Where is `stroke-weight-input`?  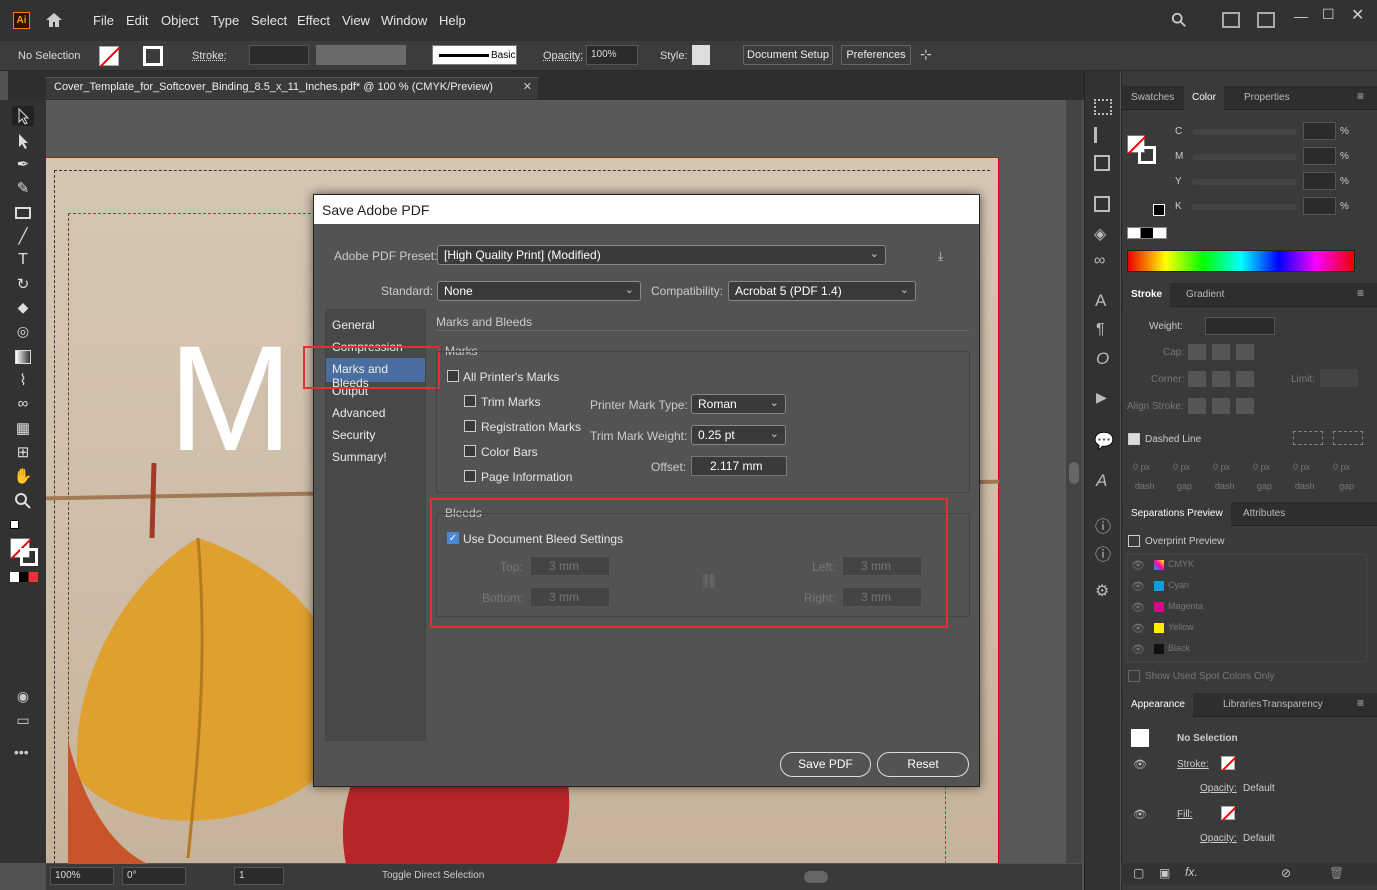 stroke-weight-input is located at coordinates (279, 55).